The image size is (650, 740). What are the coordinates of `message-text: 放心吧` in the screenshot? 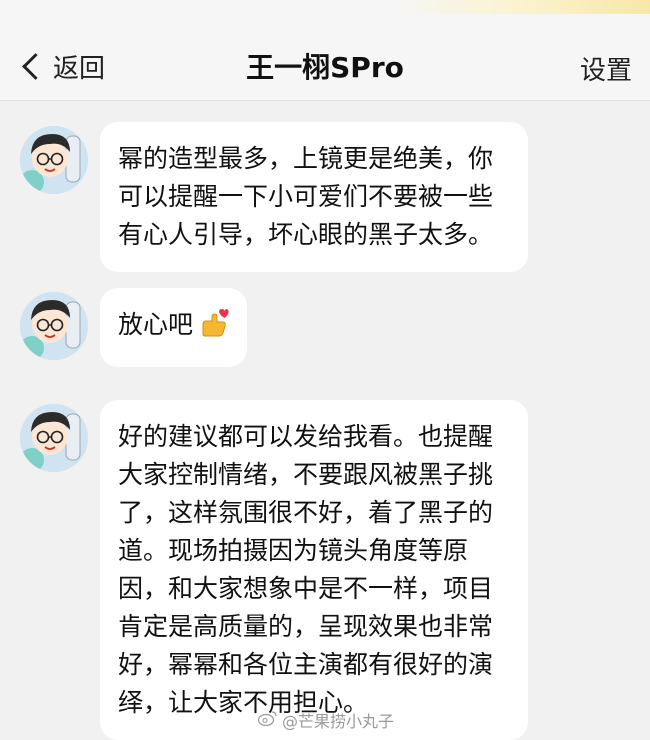 It's located at (156, 324).